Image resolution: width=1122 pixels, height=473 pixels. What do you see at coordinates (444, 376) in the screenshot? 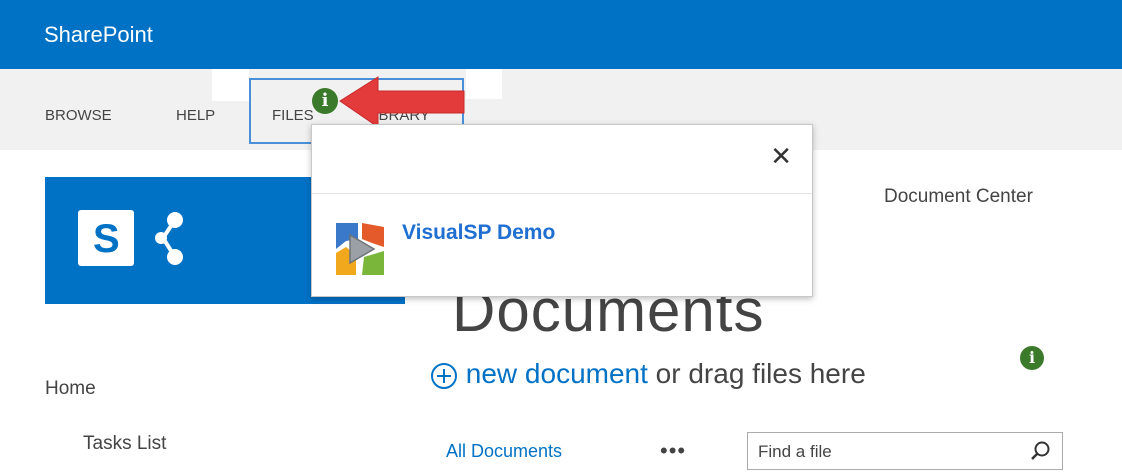
I see `new-document-plus-icon` at bounding box center [444, 376].